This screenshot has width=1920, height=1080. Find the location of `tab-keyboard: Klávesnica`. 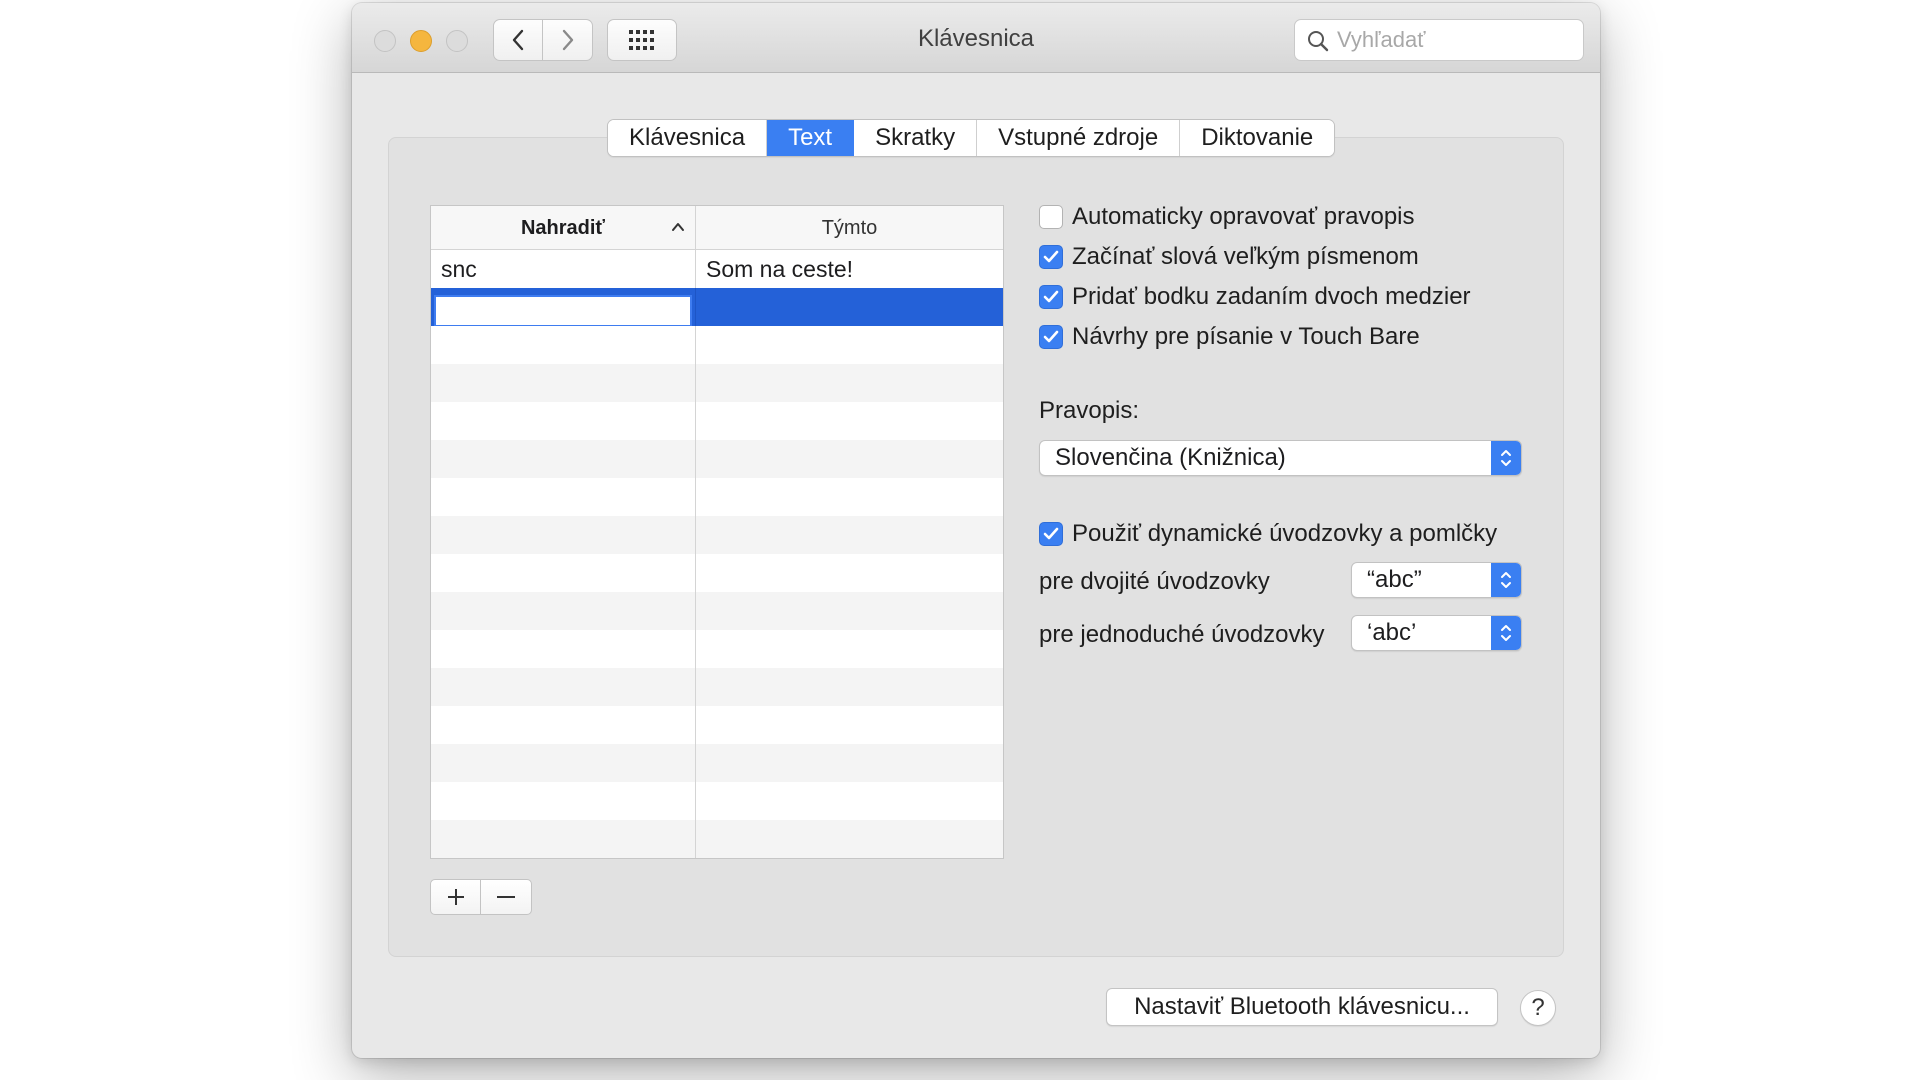

tab-keyboard: Klávesnica is located at coordinates (688, 138).